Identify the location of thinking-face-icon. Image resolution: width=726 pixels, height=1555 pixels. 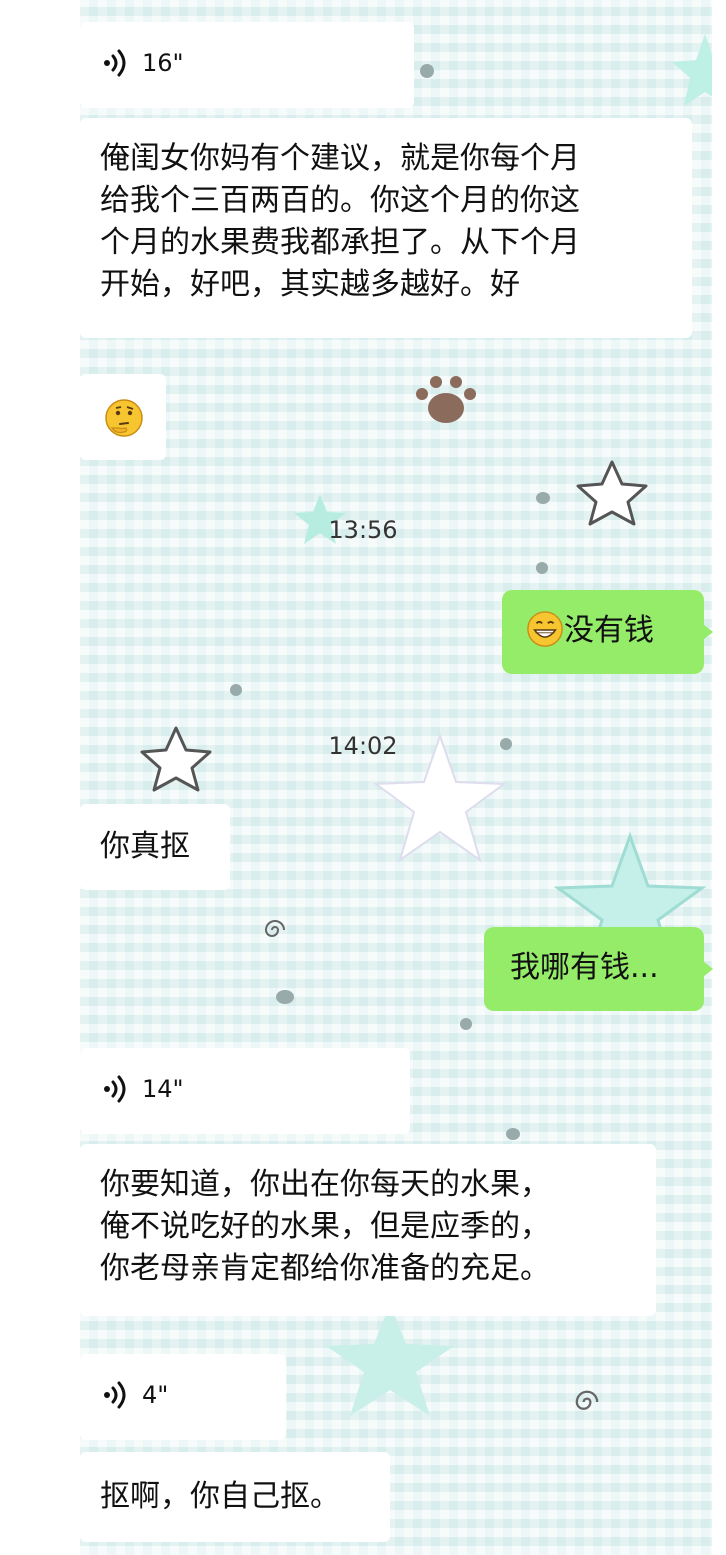
(124, 418).